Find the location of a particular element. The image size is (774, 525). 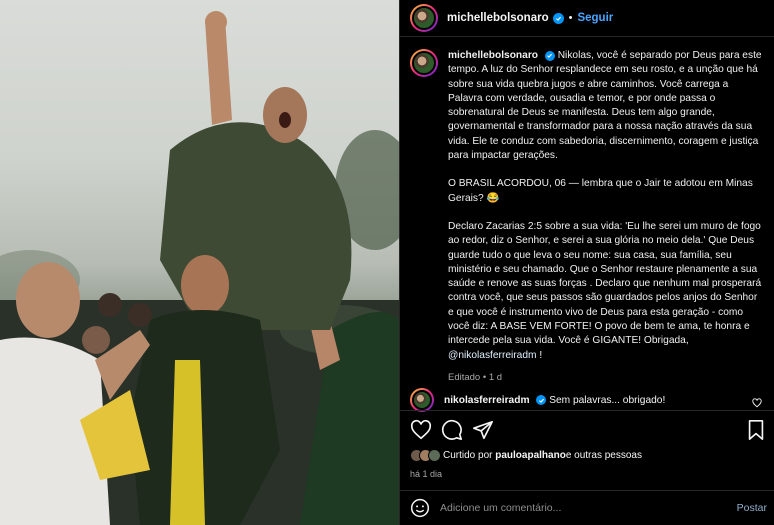

like-heart-icon is located at coordinates (421, 430).